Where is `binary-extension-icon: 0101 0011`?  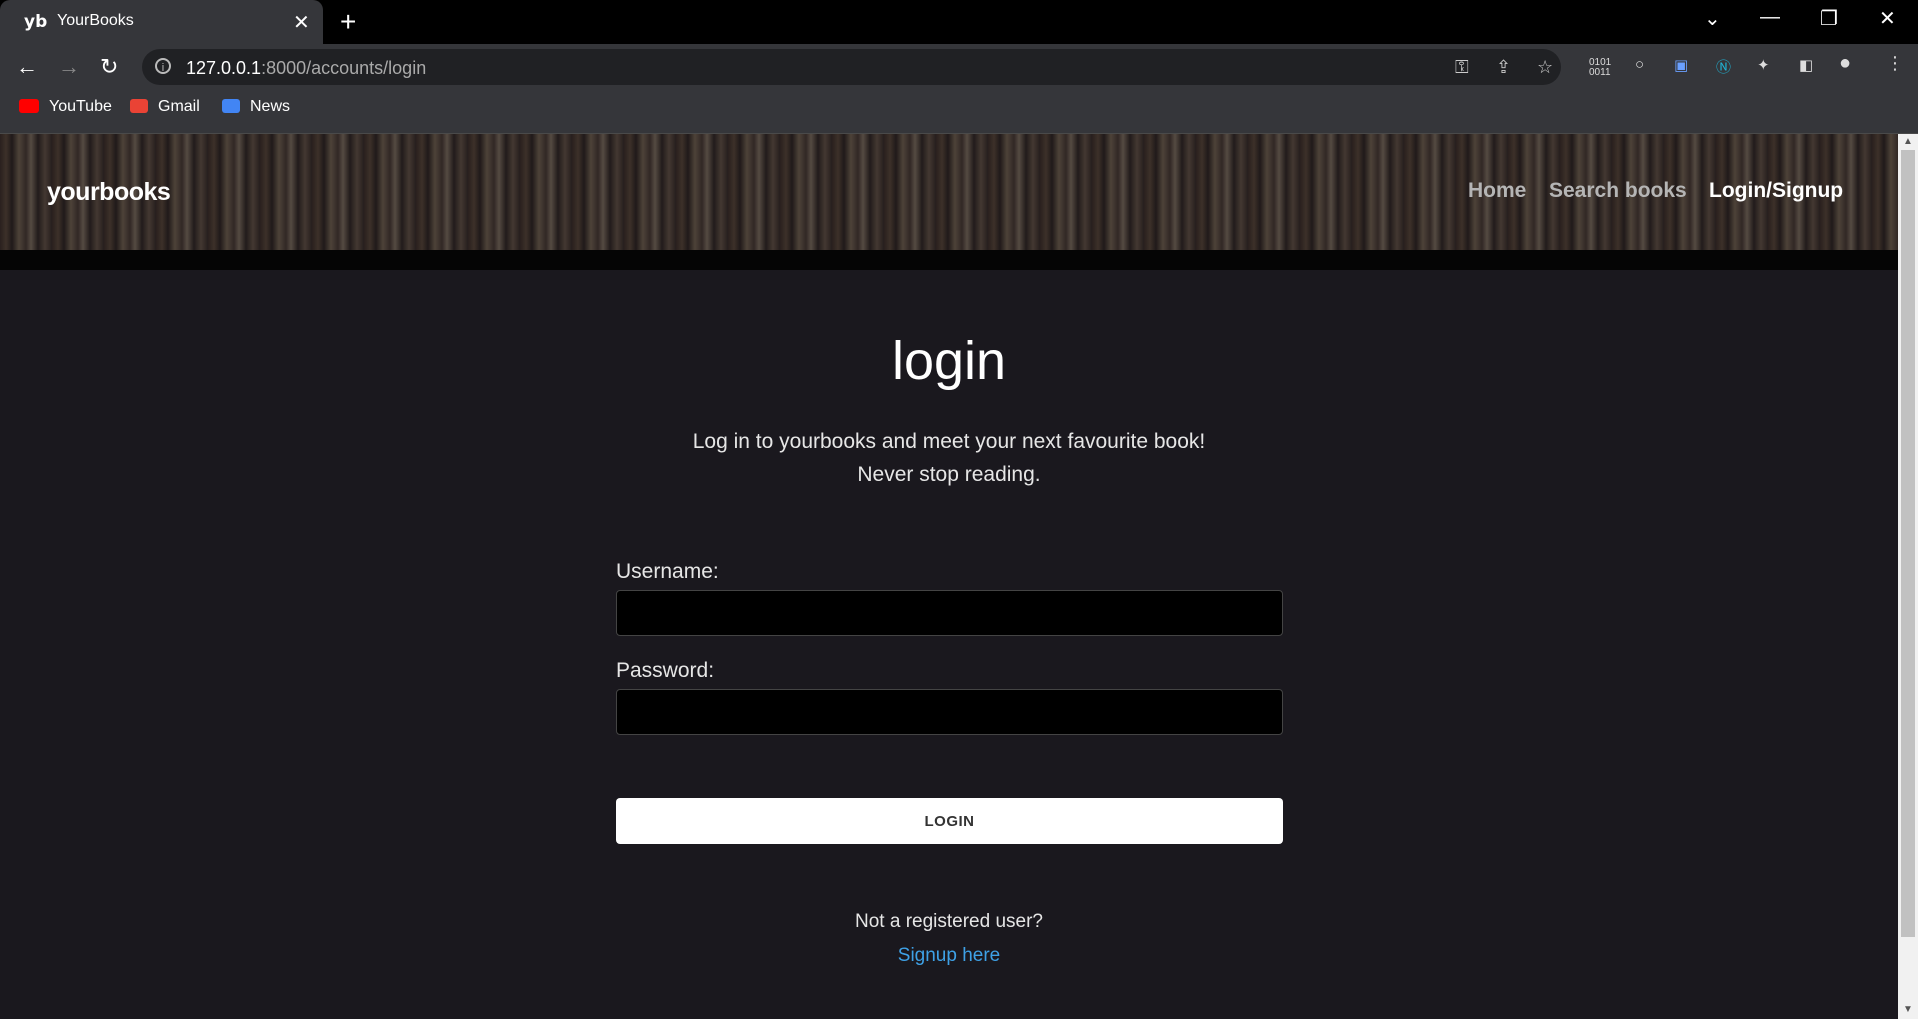
binary-extension-icon: 0101 0011 is located at coordinates (1600, 68).